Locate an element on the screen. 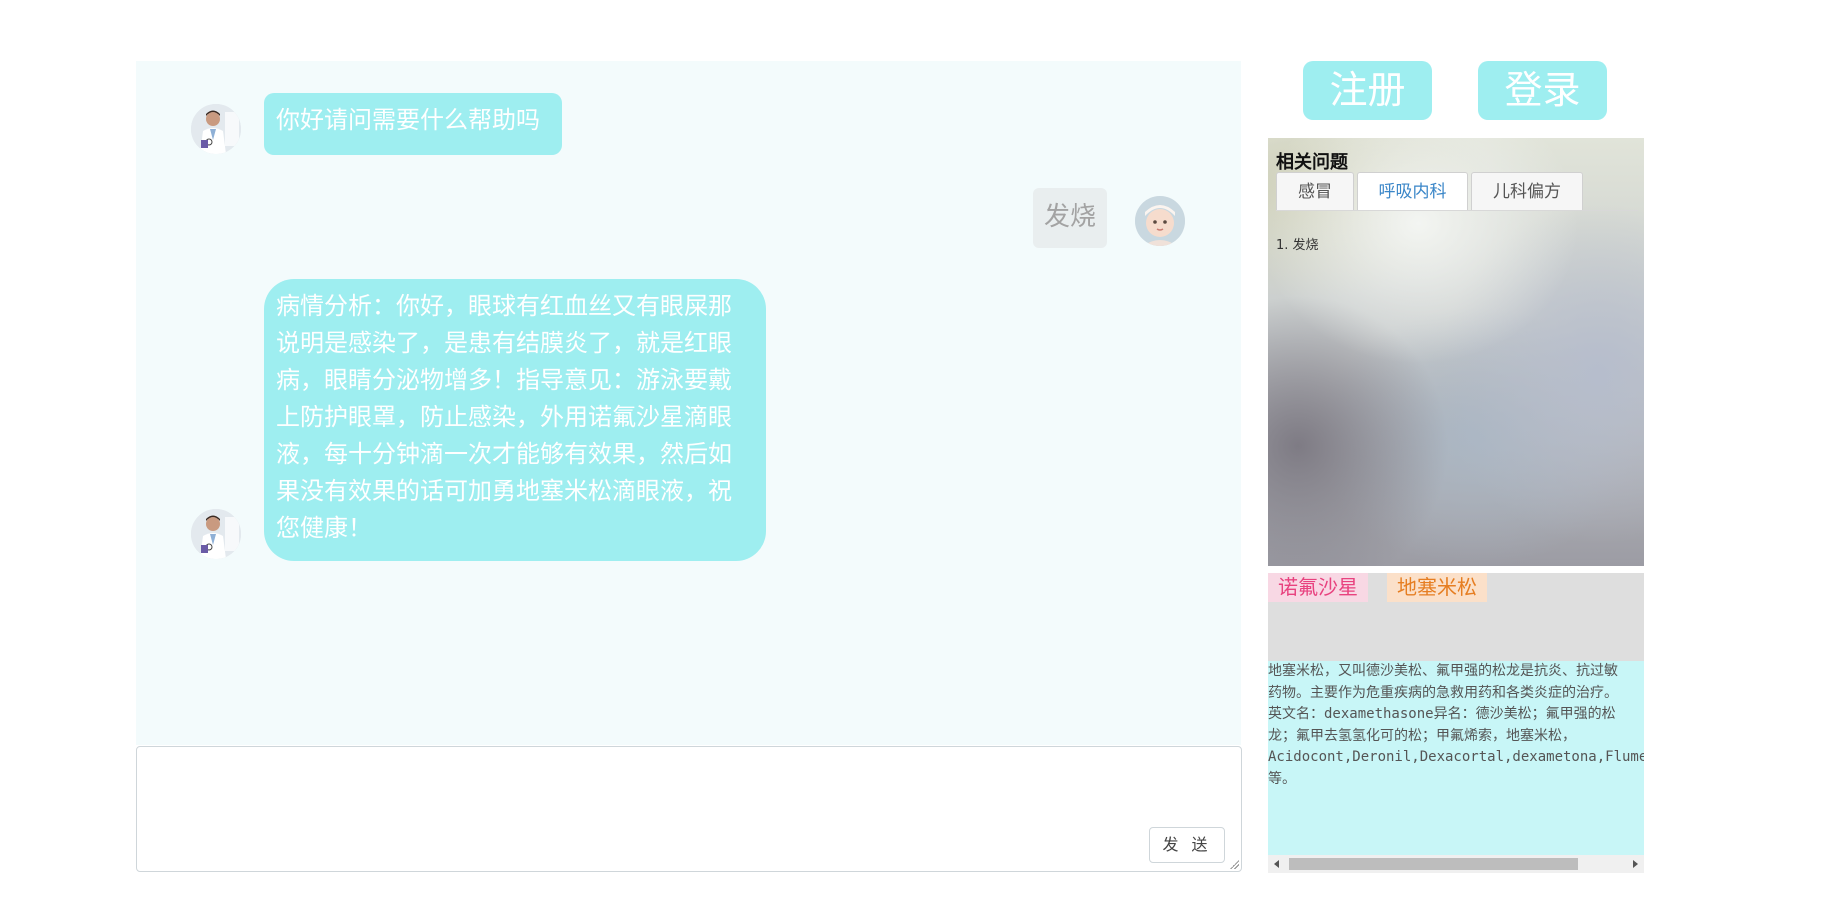 The image size is (1831, 906). scroll-right-icon is located at coordinates (1635, 864).